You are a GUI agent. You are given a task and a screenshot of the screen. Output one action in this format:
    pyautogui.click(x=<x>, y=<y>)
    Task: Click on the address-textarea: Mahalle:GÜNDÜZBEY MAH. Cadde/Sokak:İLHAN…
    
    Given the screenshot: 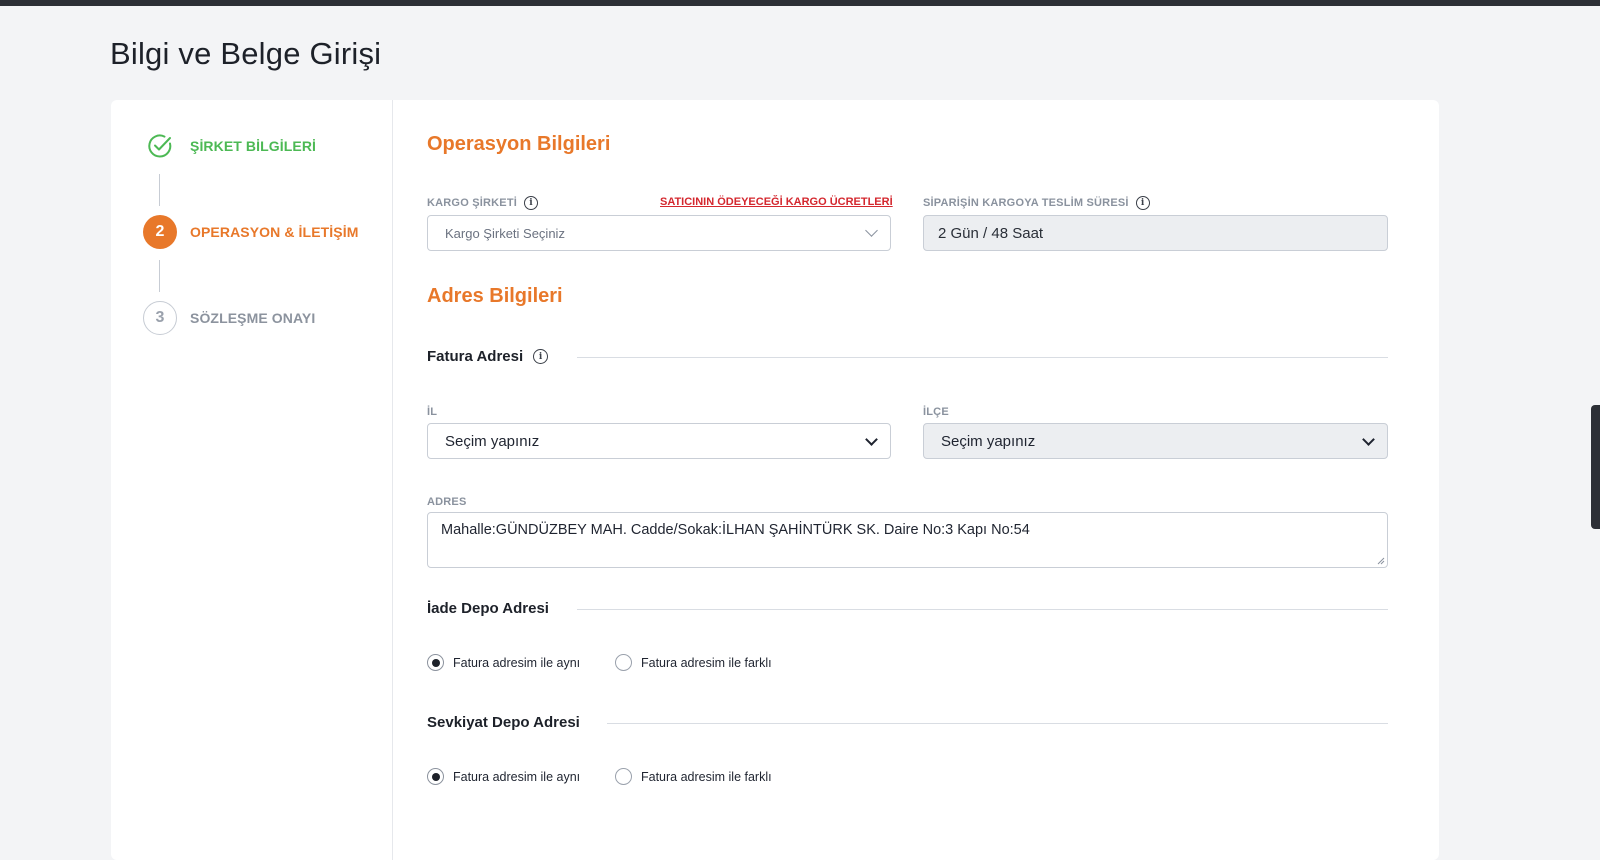 What is the action you would take?
    pyautogui.click(x=907, y=540)
    